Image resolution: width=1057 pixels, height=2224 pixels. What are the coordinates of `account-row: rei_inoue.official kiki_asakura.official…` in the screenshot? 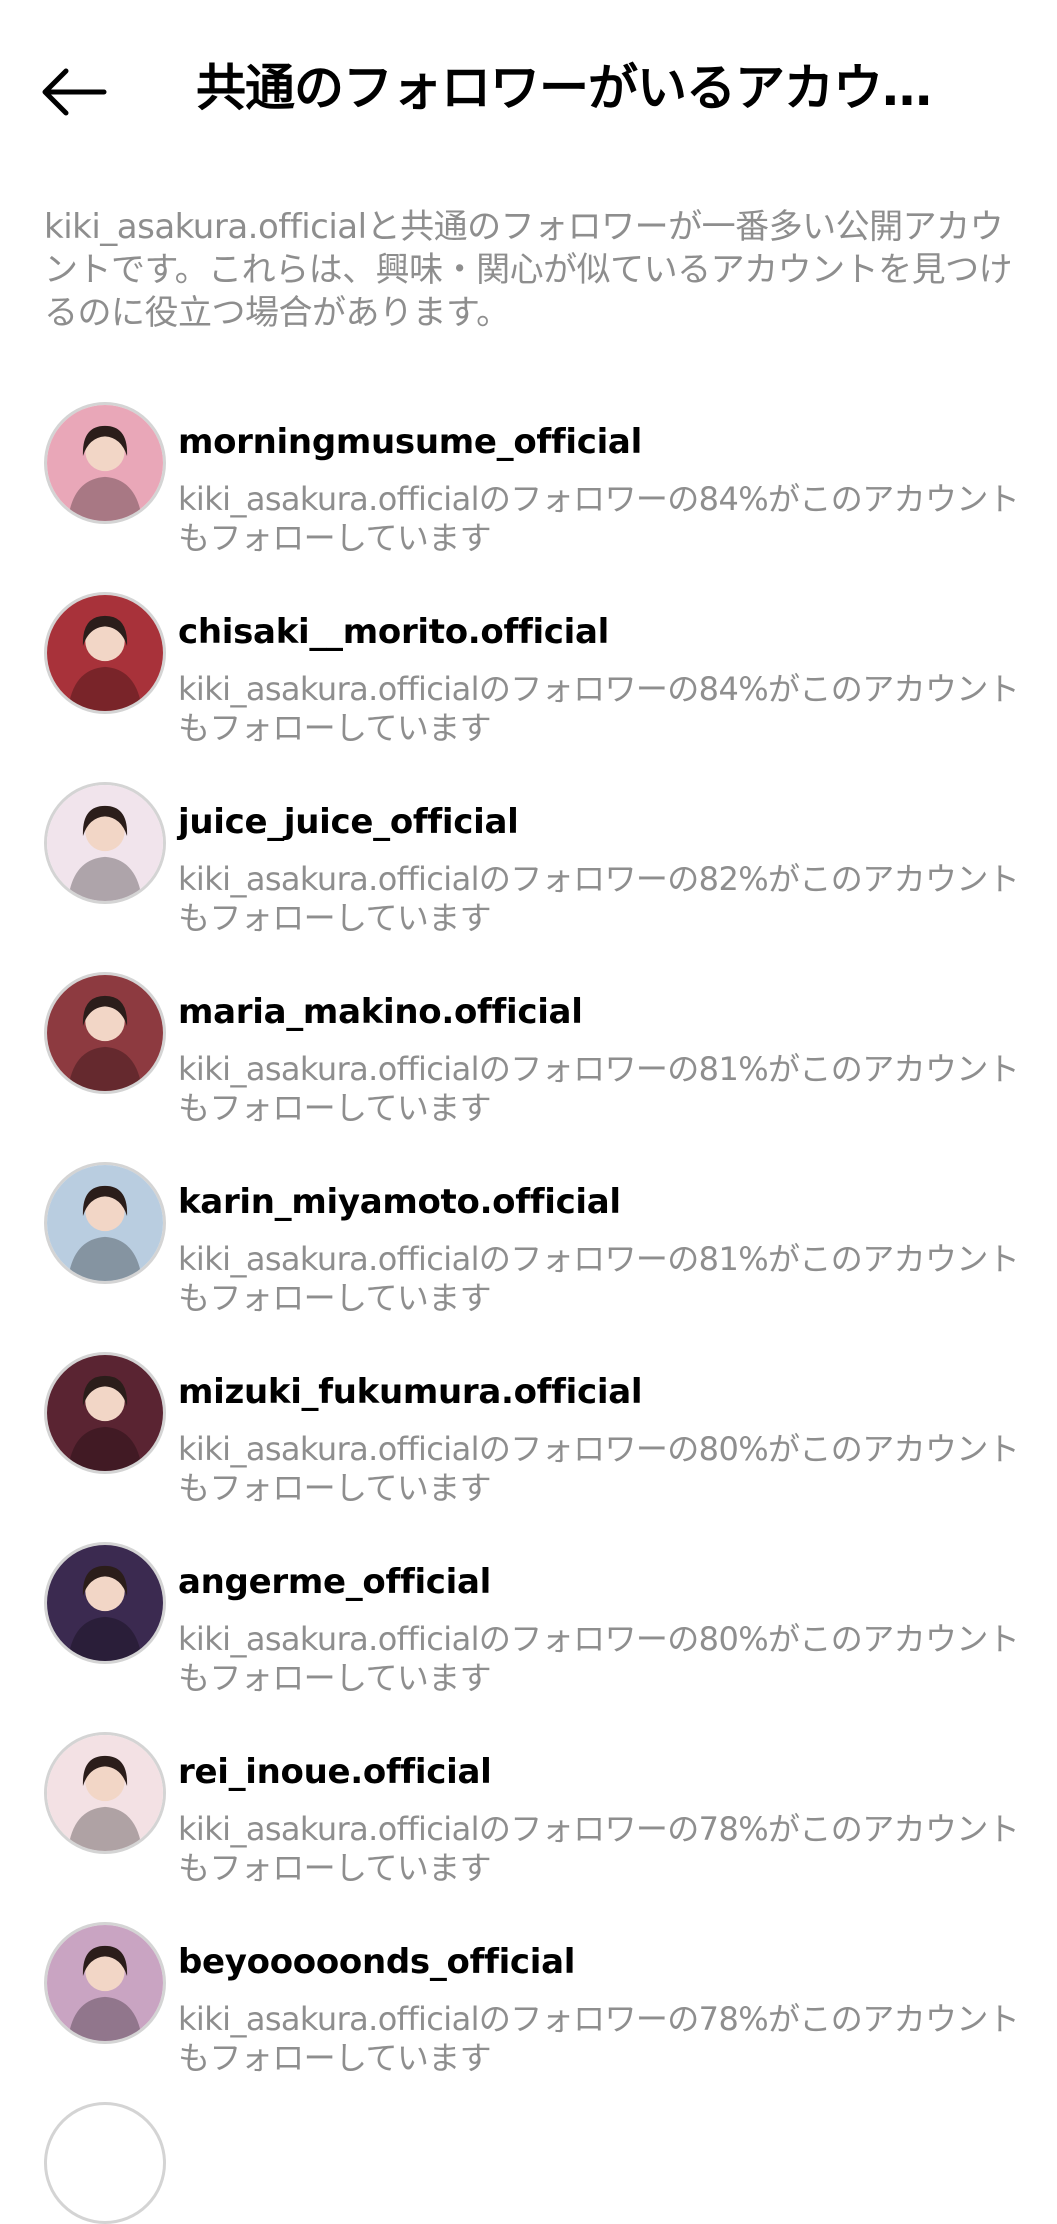 It's located at (528, 1819).